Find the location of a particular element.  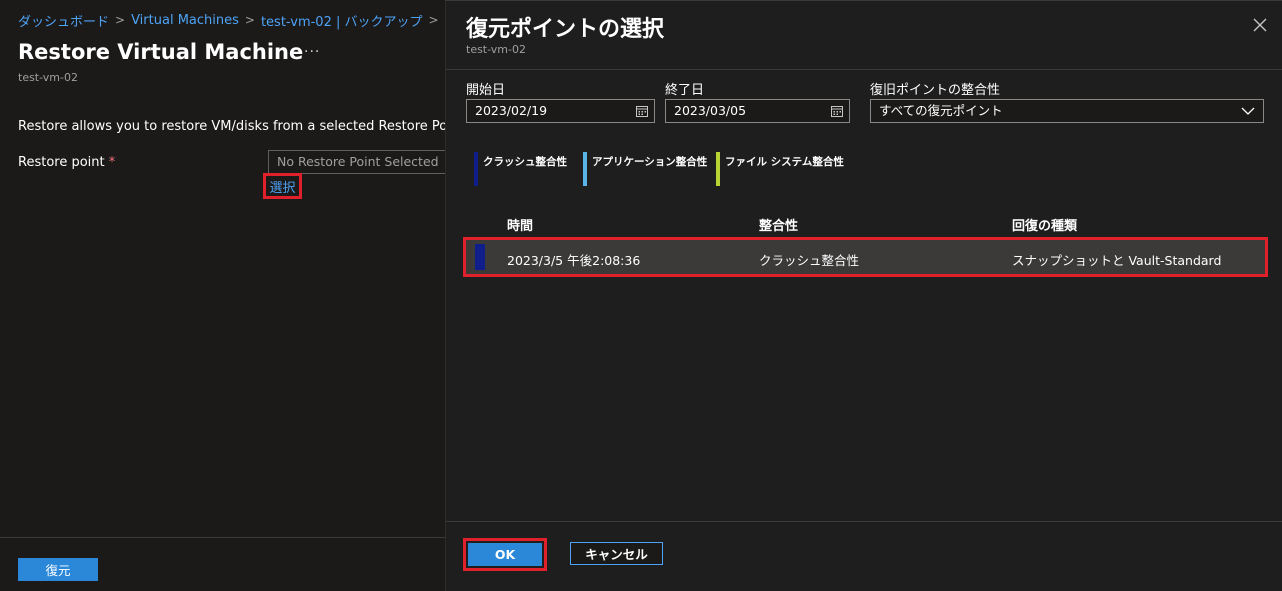

panel-footer-divider is located at coordinates (864, 521).